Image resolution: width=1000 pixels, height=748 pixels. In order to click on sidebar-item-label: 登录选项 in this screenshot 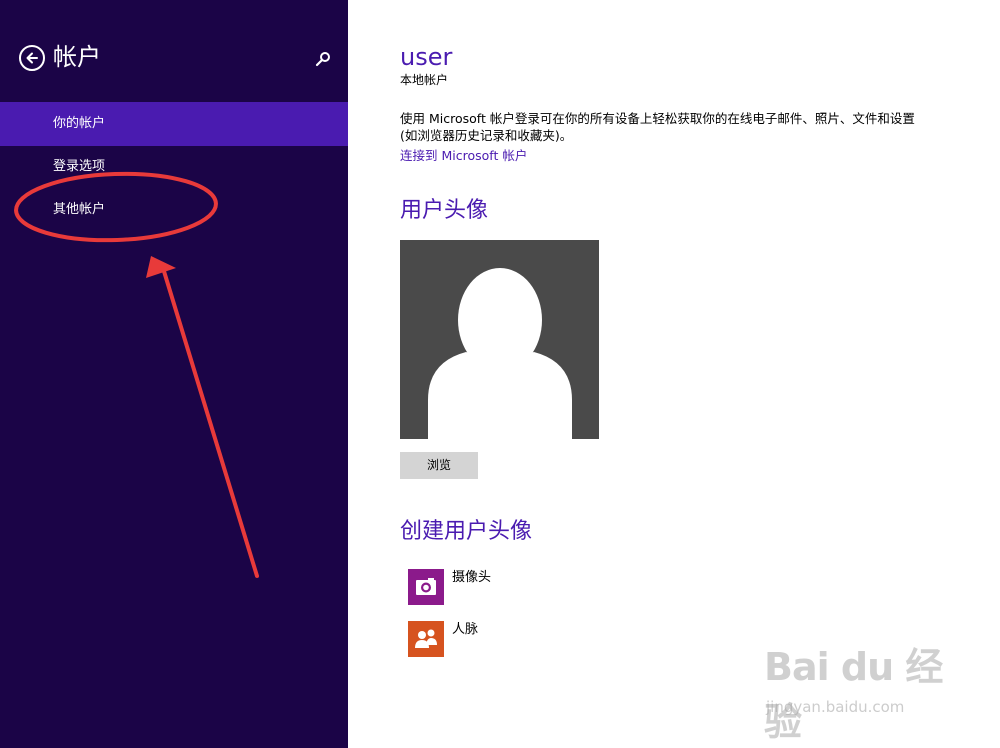, I will do `click(79, 166)`.